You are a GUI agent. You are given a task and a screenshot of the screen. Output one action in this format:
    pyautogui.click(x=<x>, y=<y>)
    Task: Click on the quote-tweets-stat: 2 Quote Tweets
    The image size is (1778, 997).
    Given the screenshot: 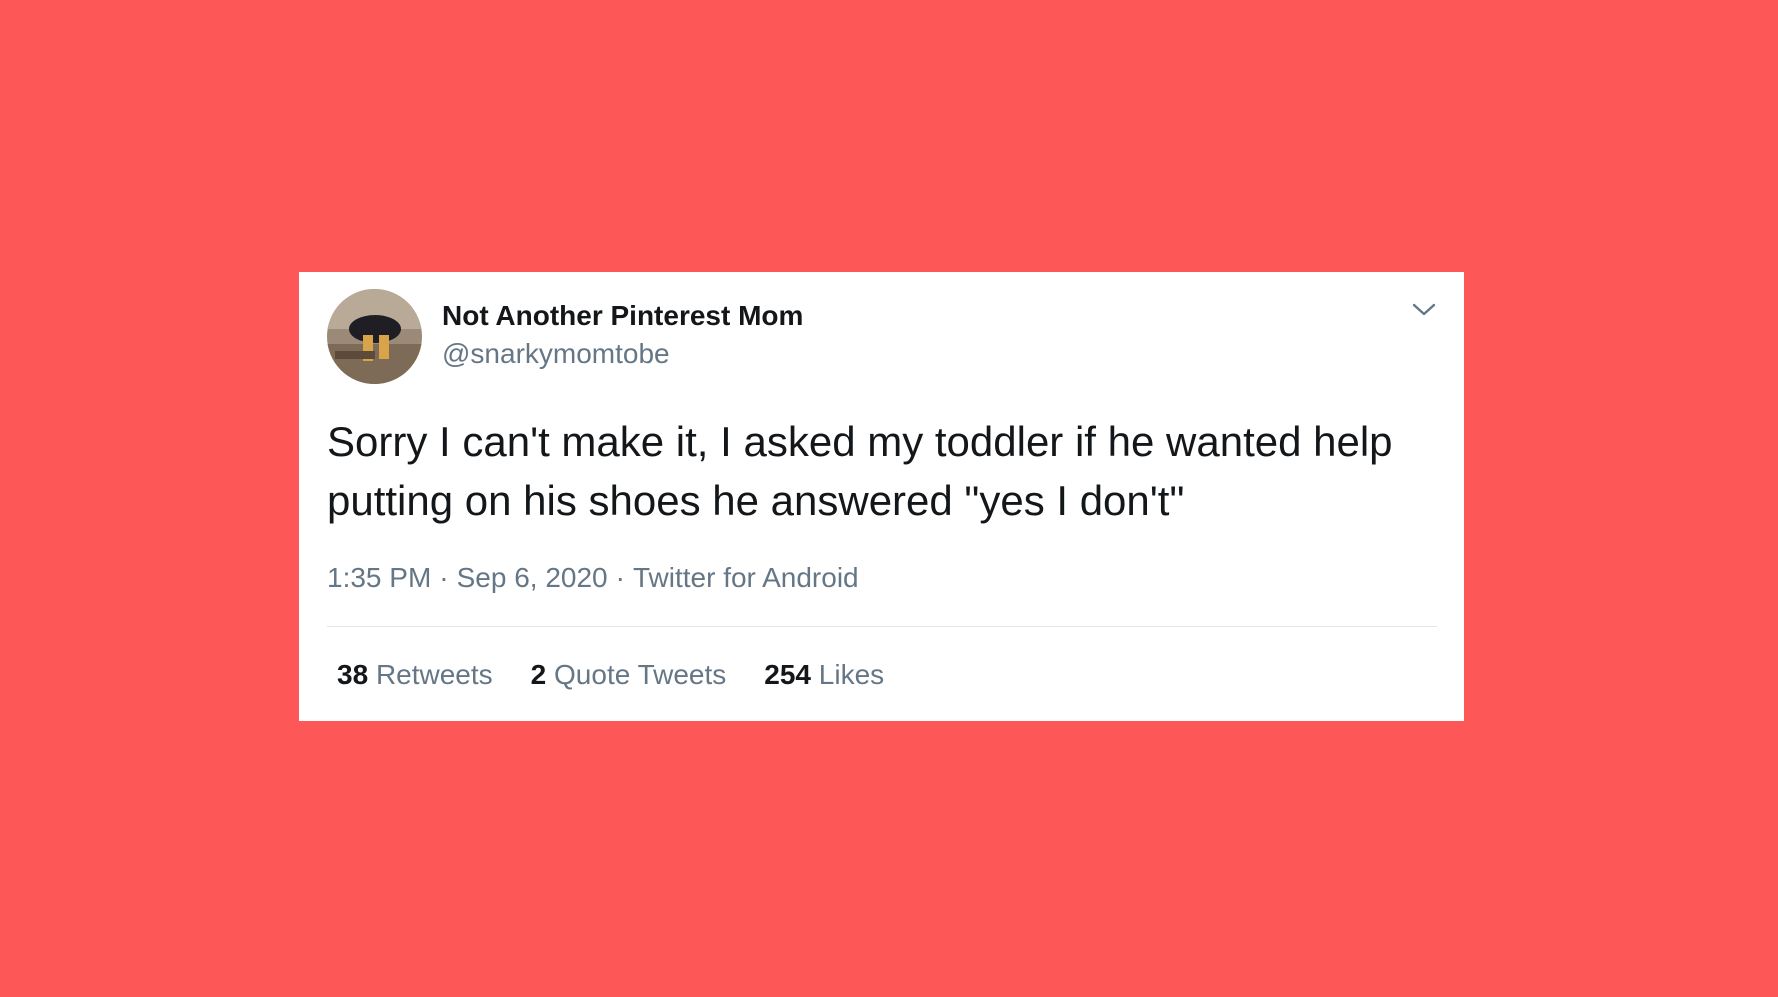 What is the action you would take?
    pyautogui.click(x=629, y=675)
    